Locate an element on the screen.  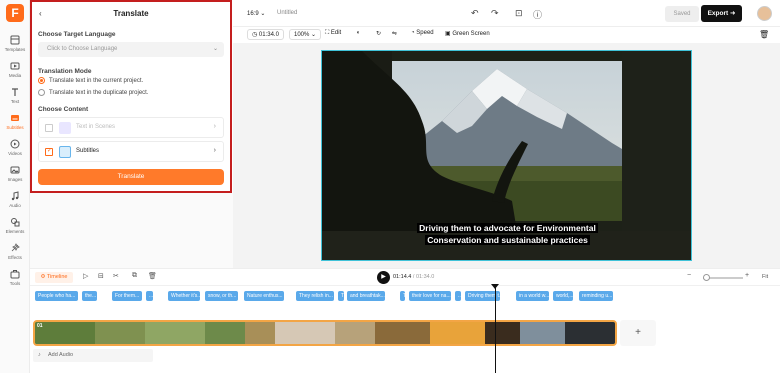
mode-current-option: Translate text in the current project. is located at coordinates (90, 80).